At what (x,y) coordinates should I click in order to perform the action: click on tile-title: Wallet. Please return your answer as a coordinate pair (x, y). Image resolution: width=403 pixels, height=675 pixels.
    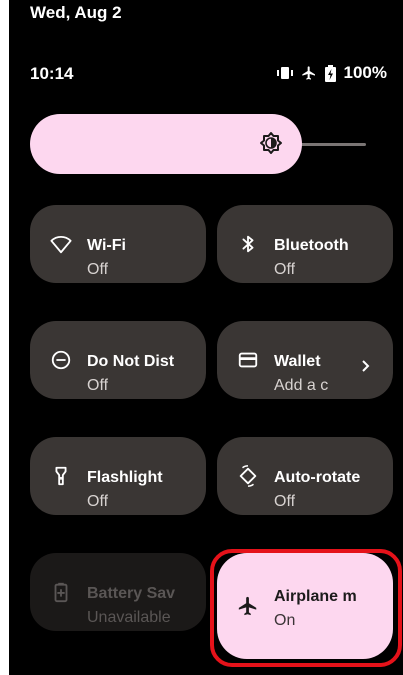
    Looking at the image, I should click on (297, 361).